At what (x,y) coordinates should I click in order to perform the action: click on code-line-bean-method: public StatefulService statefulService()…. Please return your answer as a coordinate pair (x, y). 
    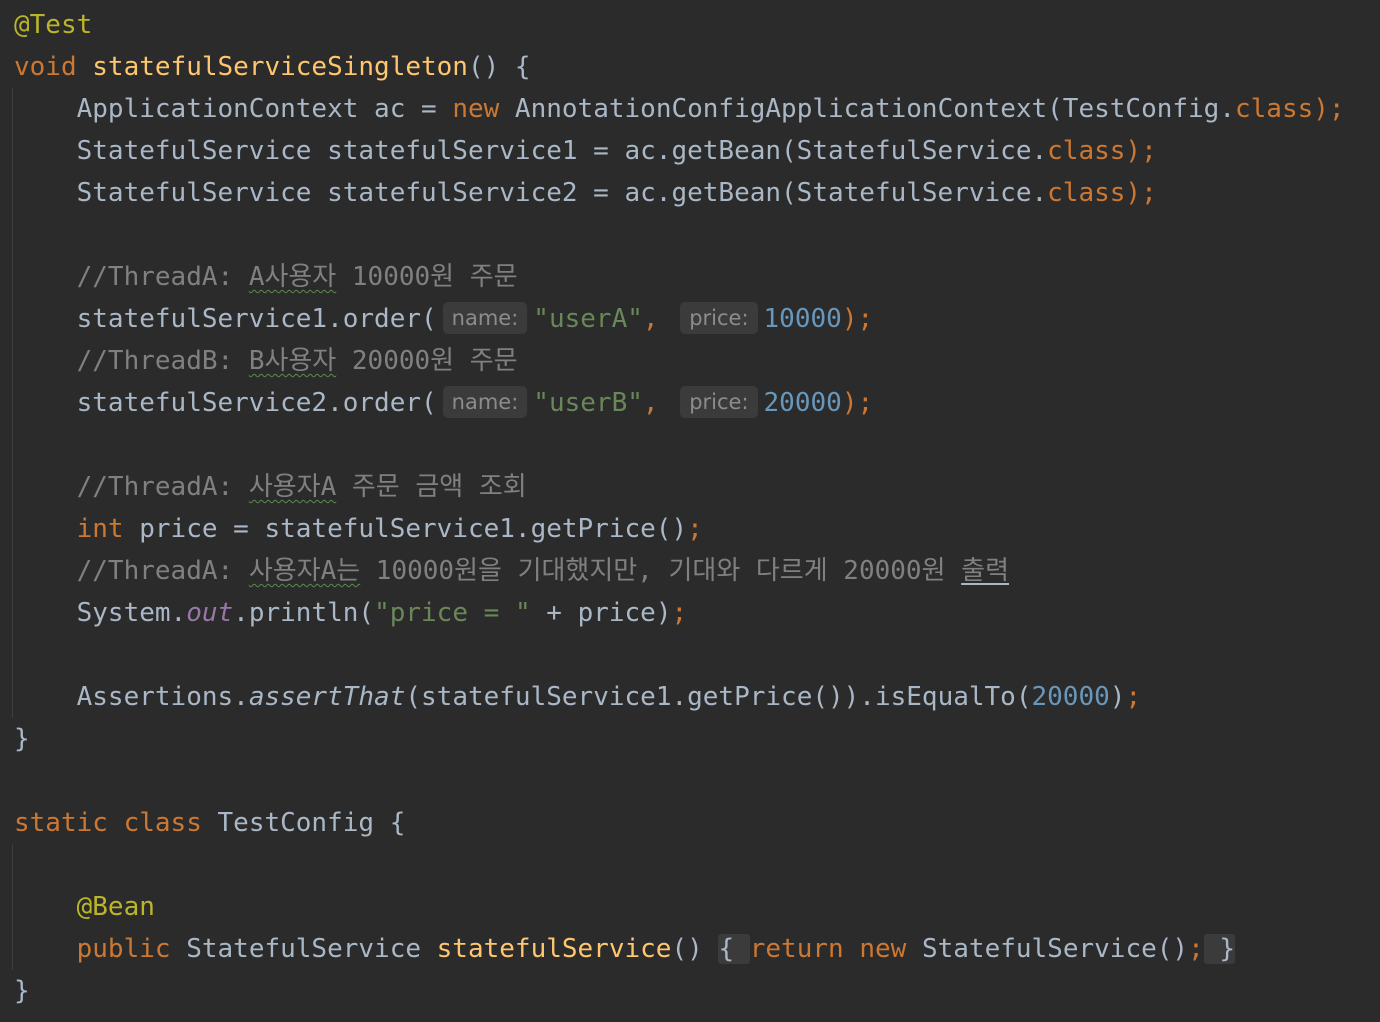
    Looking at the image, I should click on (625, 949).